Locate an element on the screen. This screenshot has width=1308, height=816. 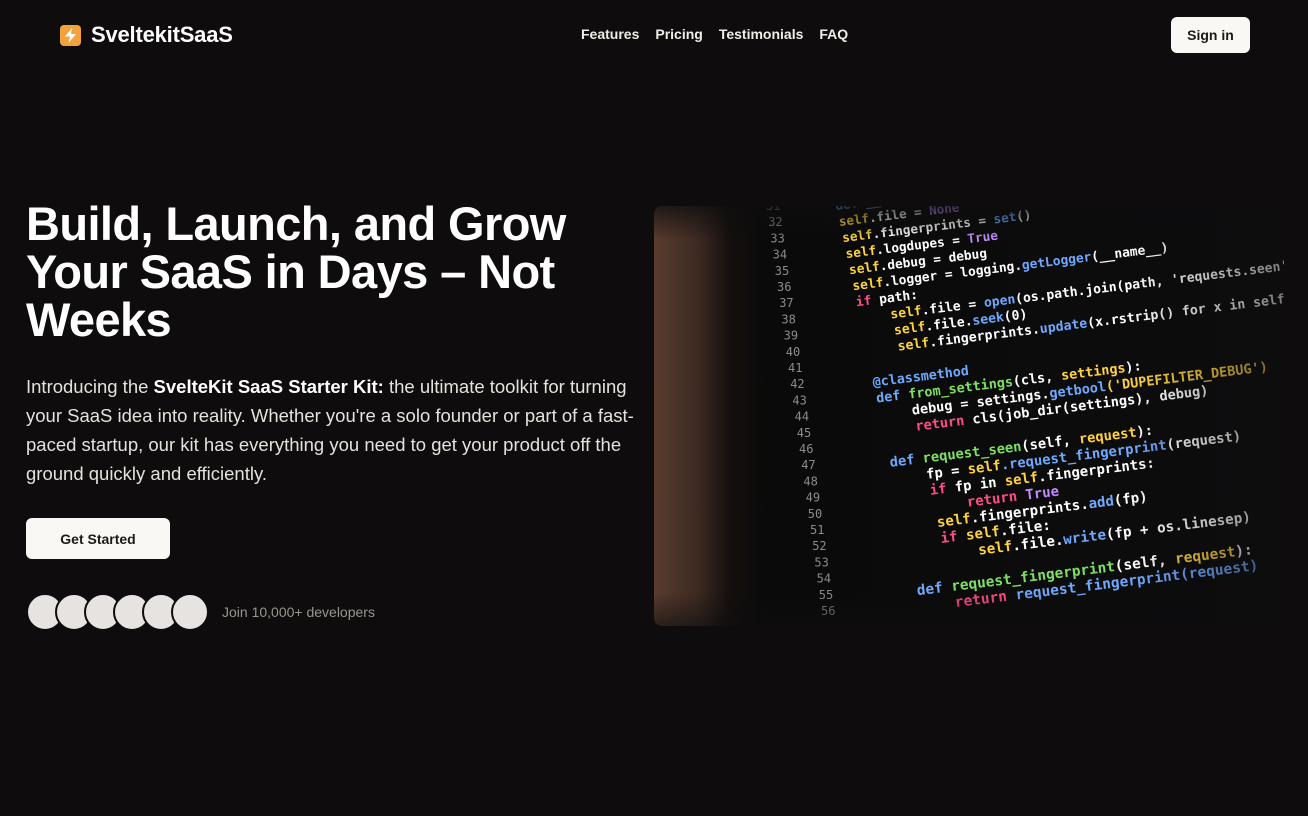
avatar-stack is located at coordinates (118, 612).